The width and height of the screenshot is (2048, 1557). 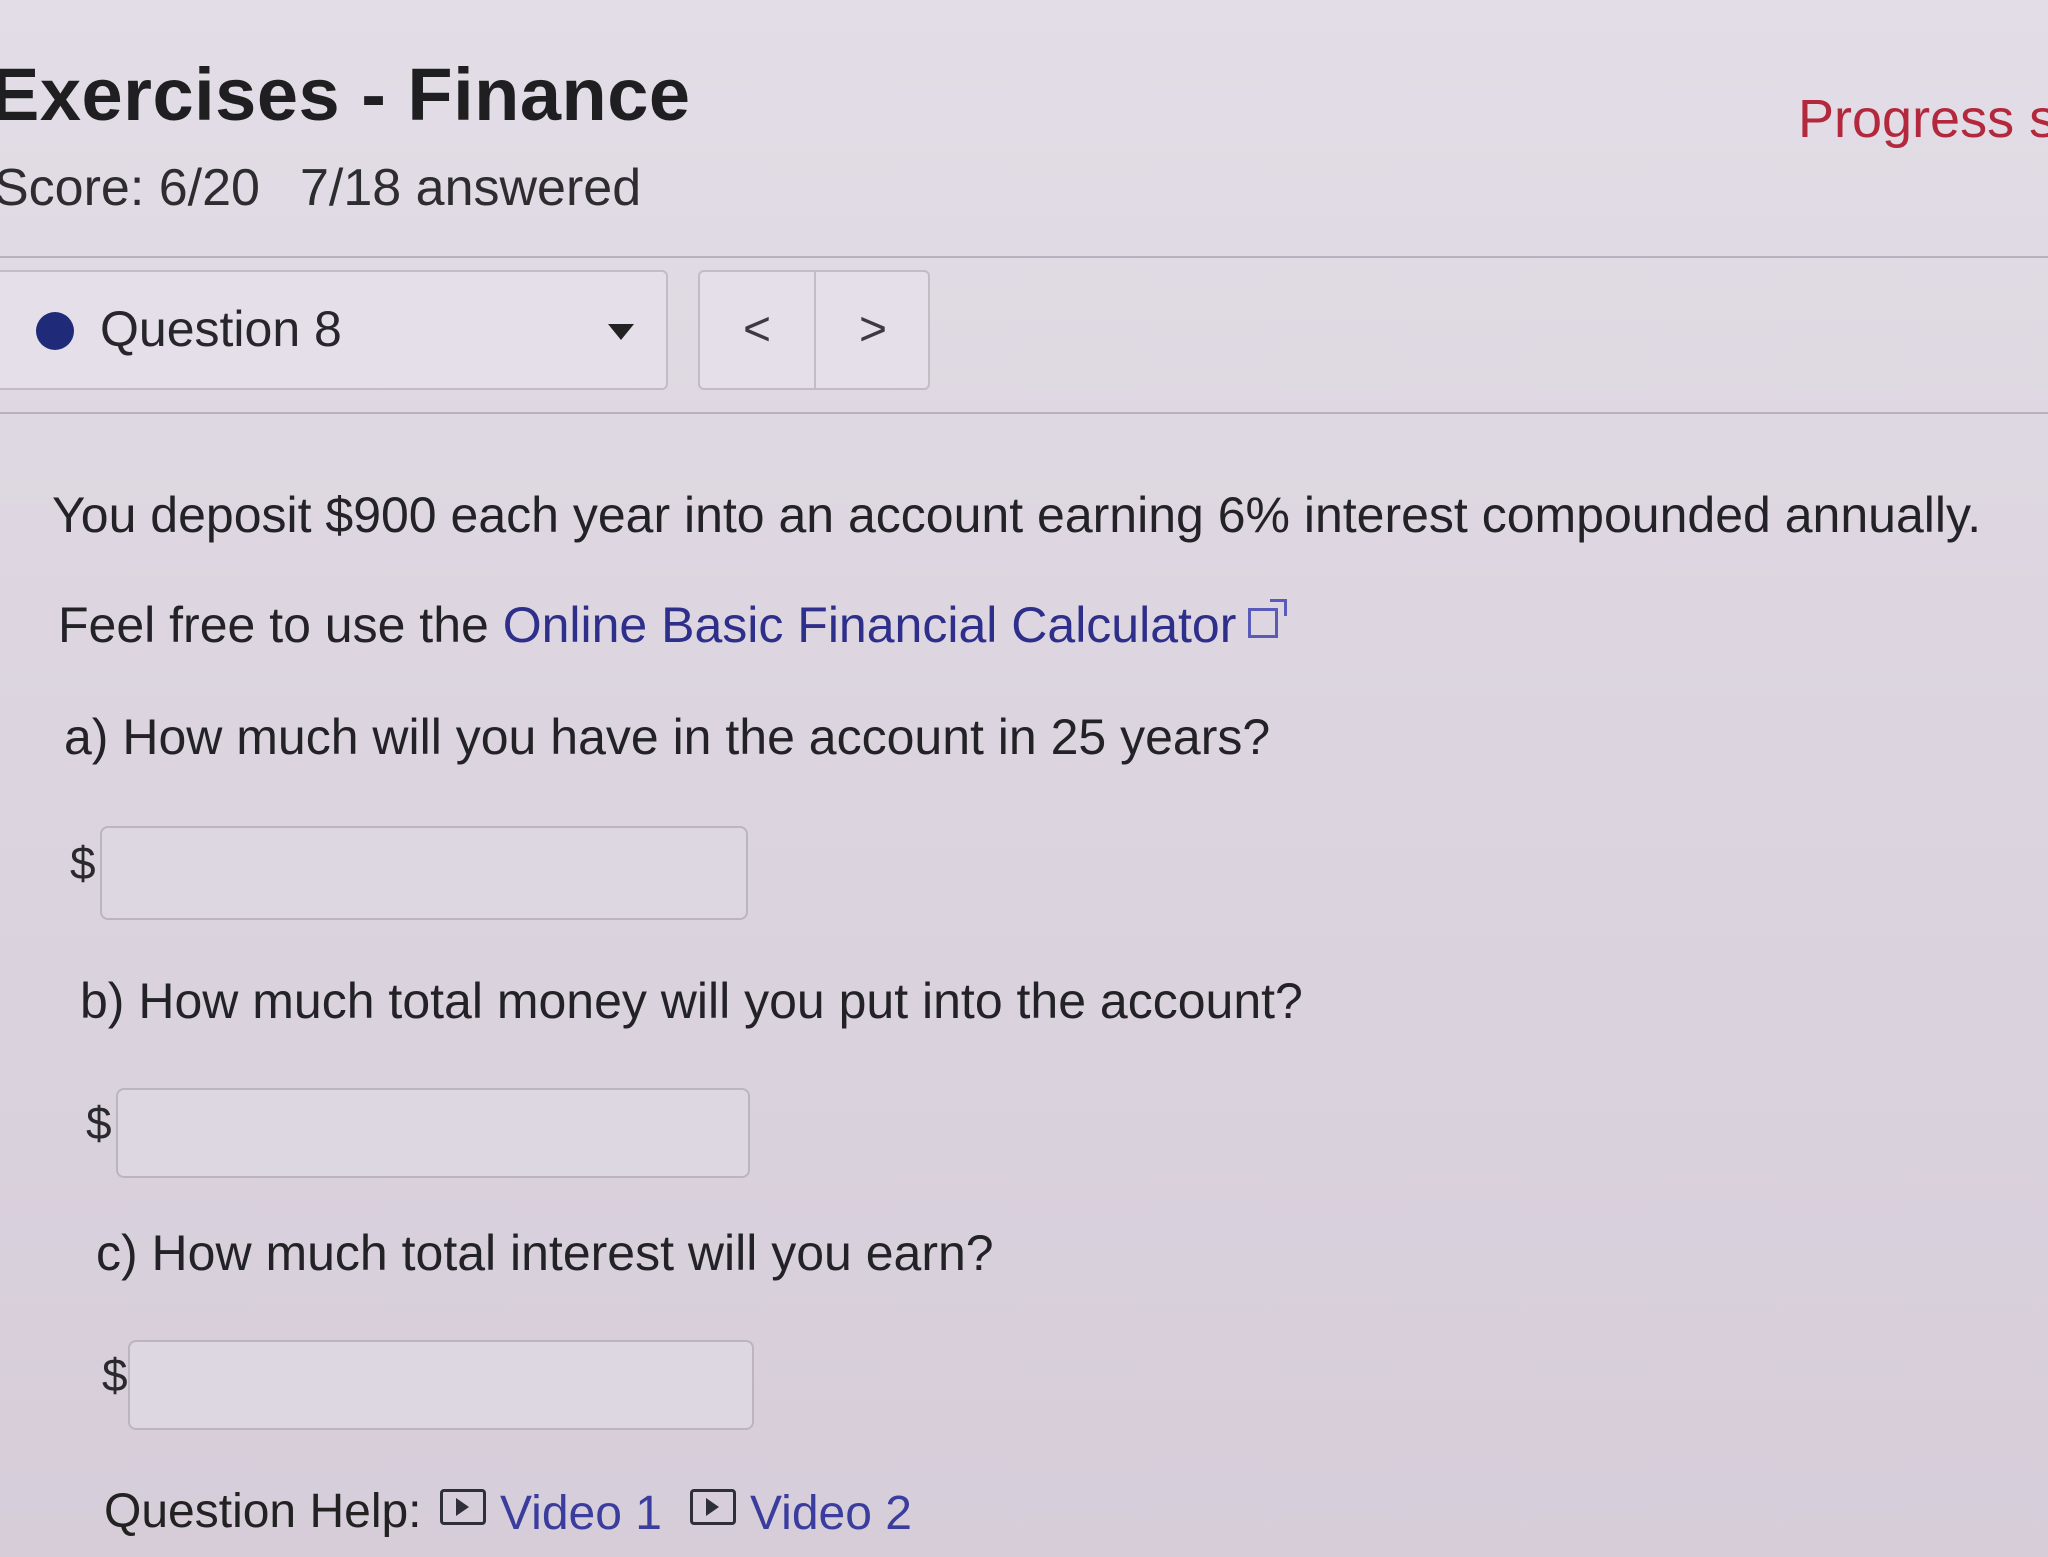 I want to click on previous-question-button: <, so click(x=758, y=330).